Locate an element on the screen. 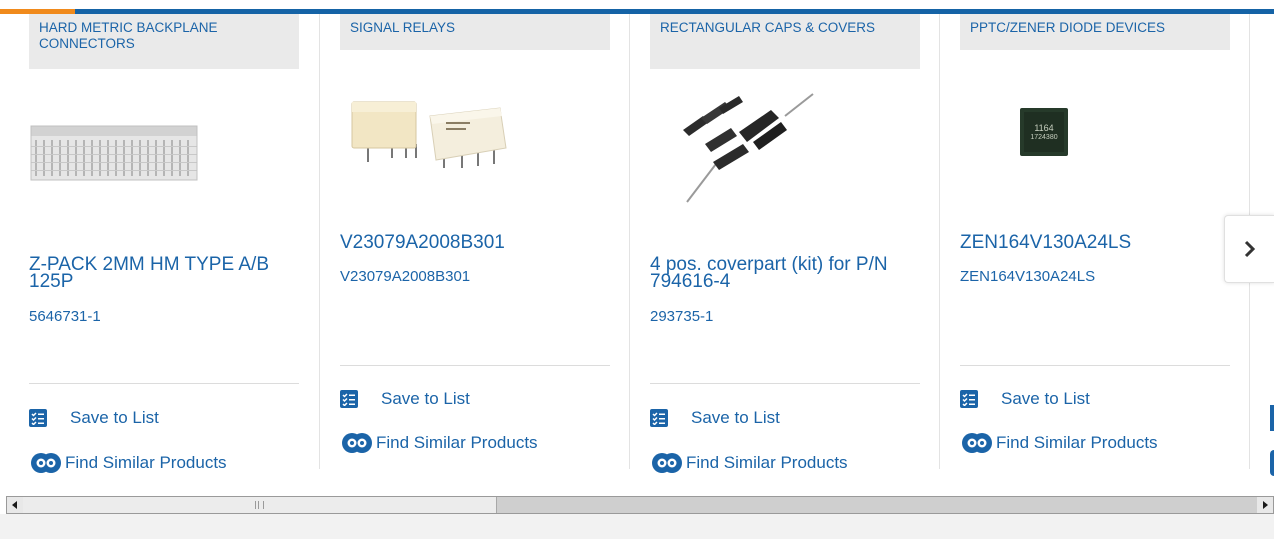  part-number: 5646731-1 is located at coordinates (65, 316).